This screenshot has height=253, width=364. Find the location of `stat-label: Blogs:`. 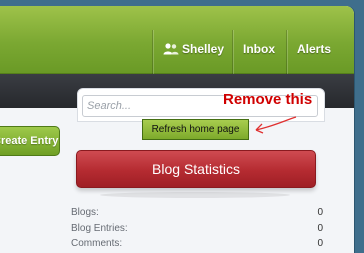

stat-label: Blogs: is located at coordinates (85, 212).